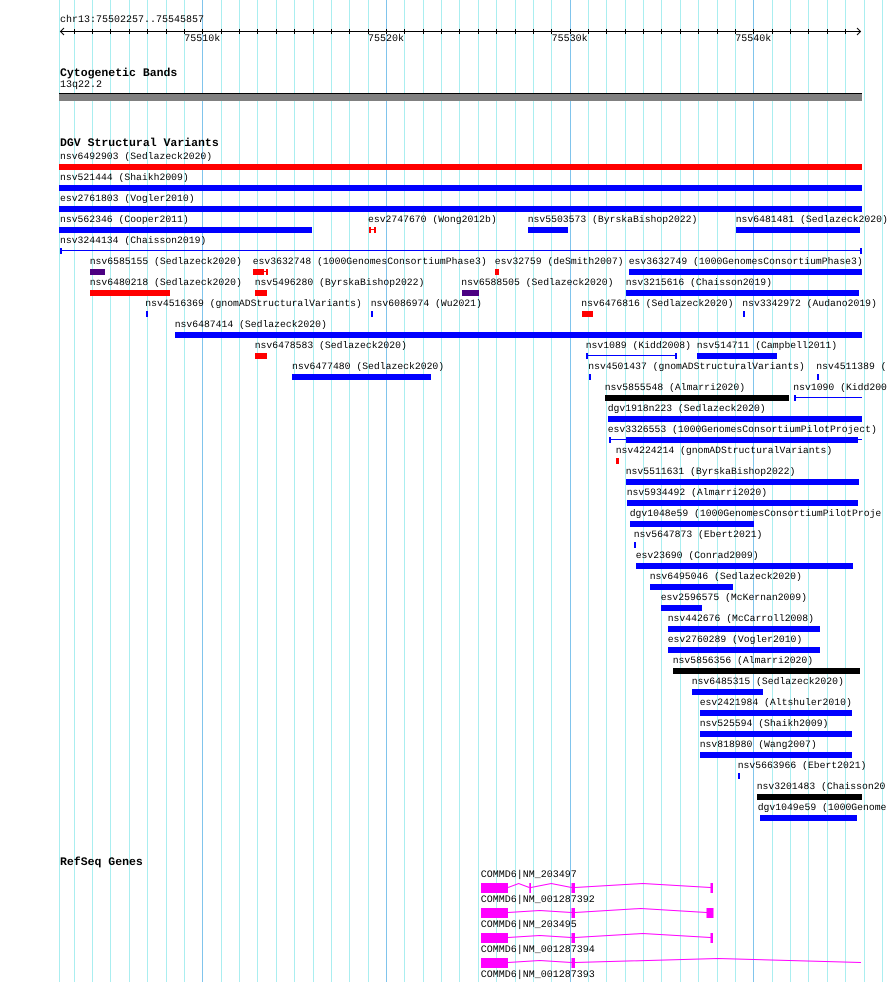 The height and width of the screenshot is (982, 890). What do you see at coordinates (821, 787) in the screenshot?
I see `variant-label: nsv3201483 (Chaisson20` at bounding box center [821, 787].